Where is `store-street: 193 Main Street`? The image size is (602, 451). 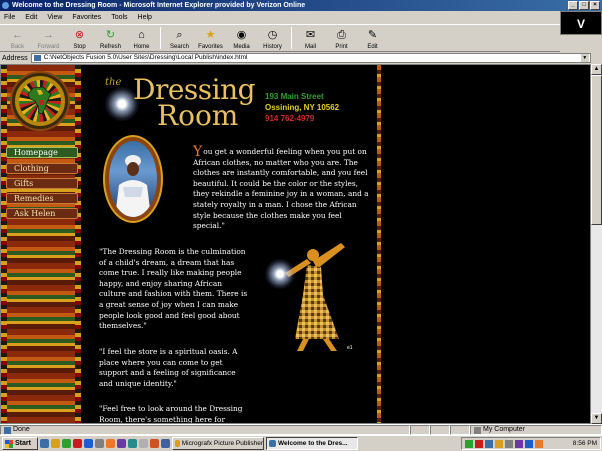
store-street: 193 Main Street is located at coordinates (294, 96).